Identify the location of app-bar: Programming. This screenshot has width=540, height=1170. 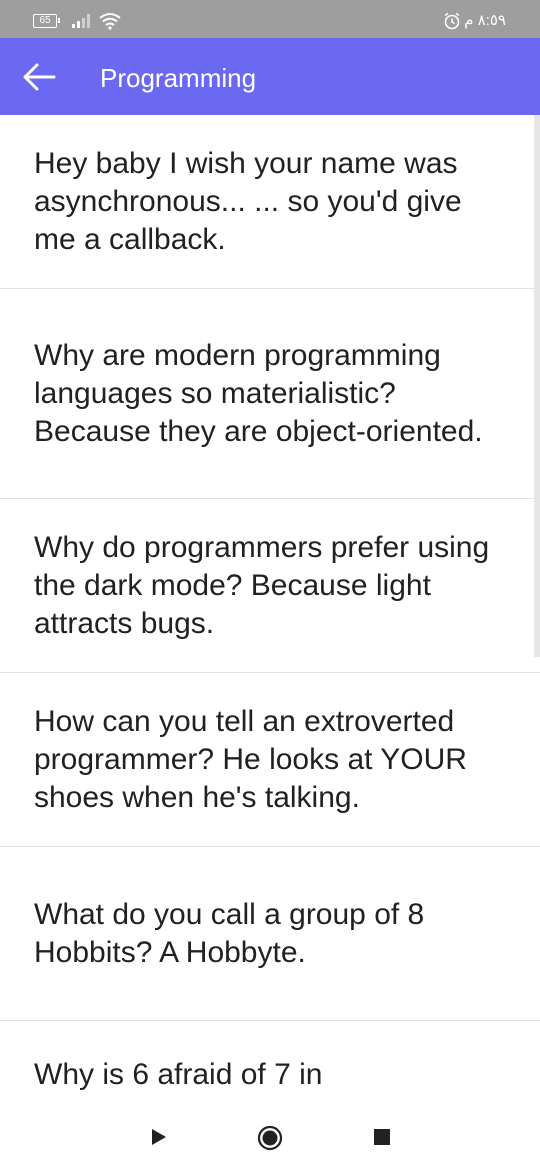
(270, 76).